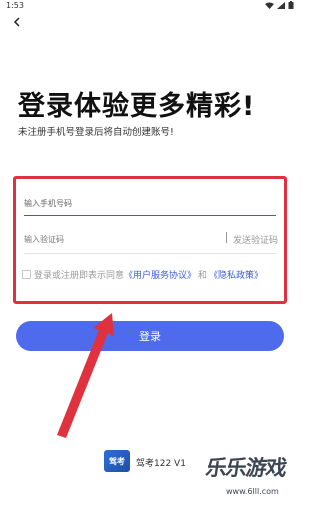  What do you see at coordinates (15, 5) in the screenshot?
I see `status-time: 1:53` at bounding box center [15, 5].